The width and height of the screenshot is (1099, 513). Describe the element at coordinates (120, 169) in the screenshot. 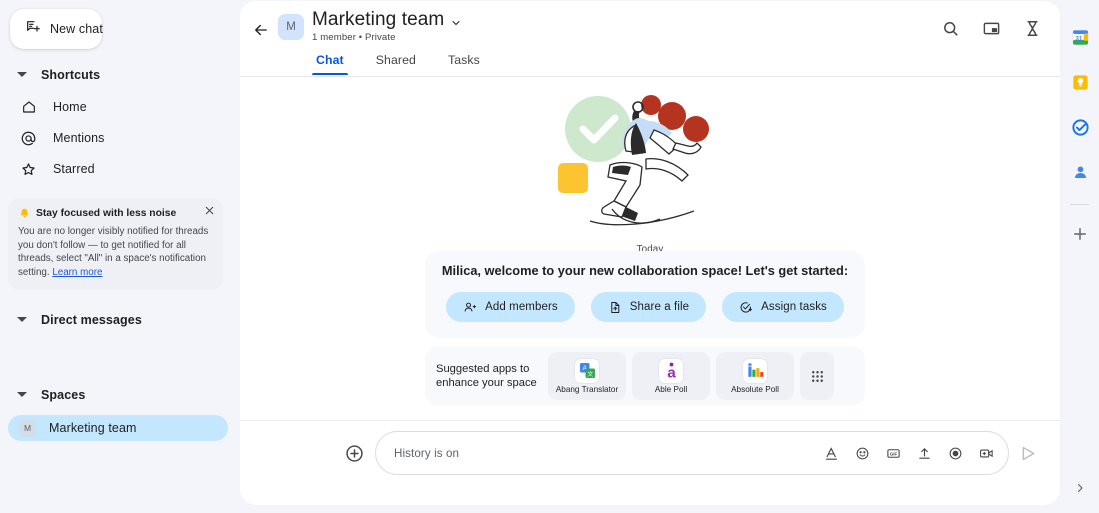

I see `sidebar-item-starred: Starred` at that location.